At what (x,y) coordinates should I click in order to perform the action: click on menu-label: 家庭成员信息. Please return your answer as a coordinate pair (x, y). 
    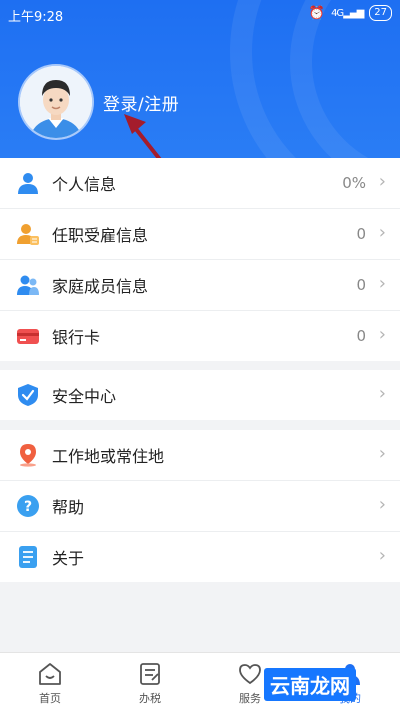
    Looking at the image, I should click on (100, 286).